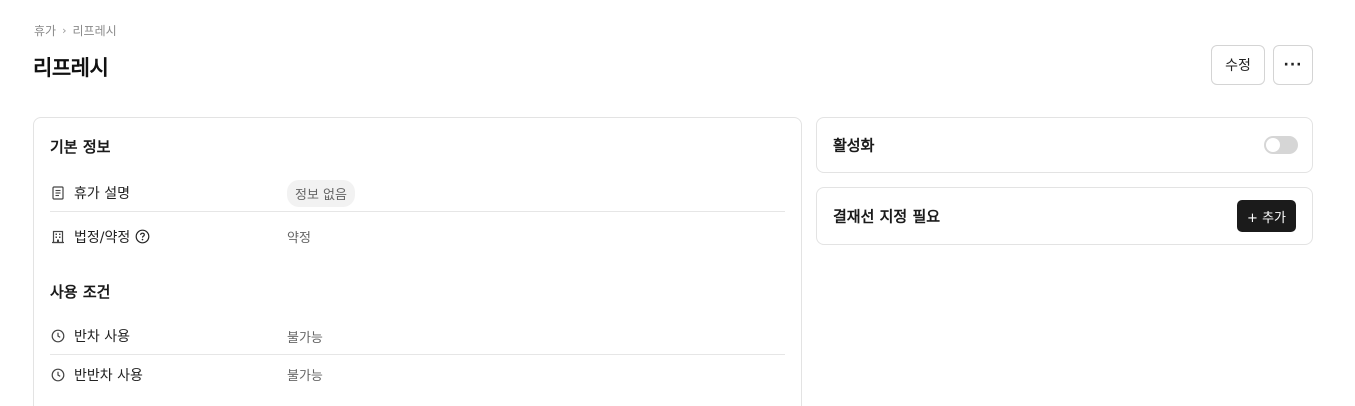  I want to click on half-day-value: 불가능, so click(305, 338).